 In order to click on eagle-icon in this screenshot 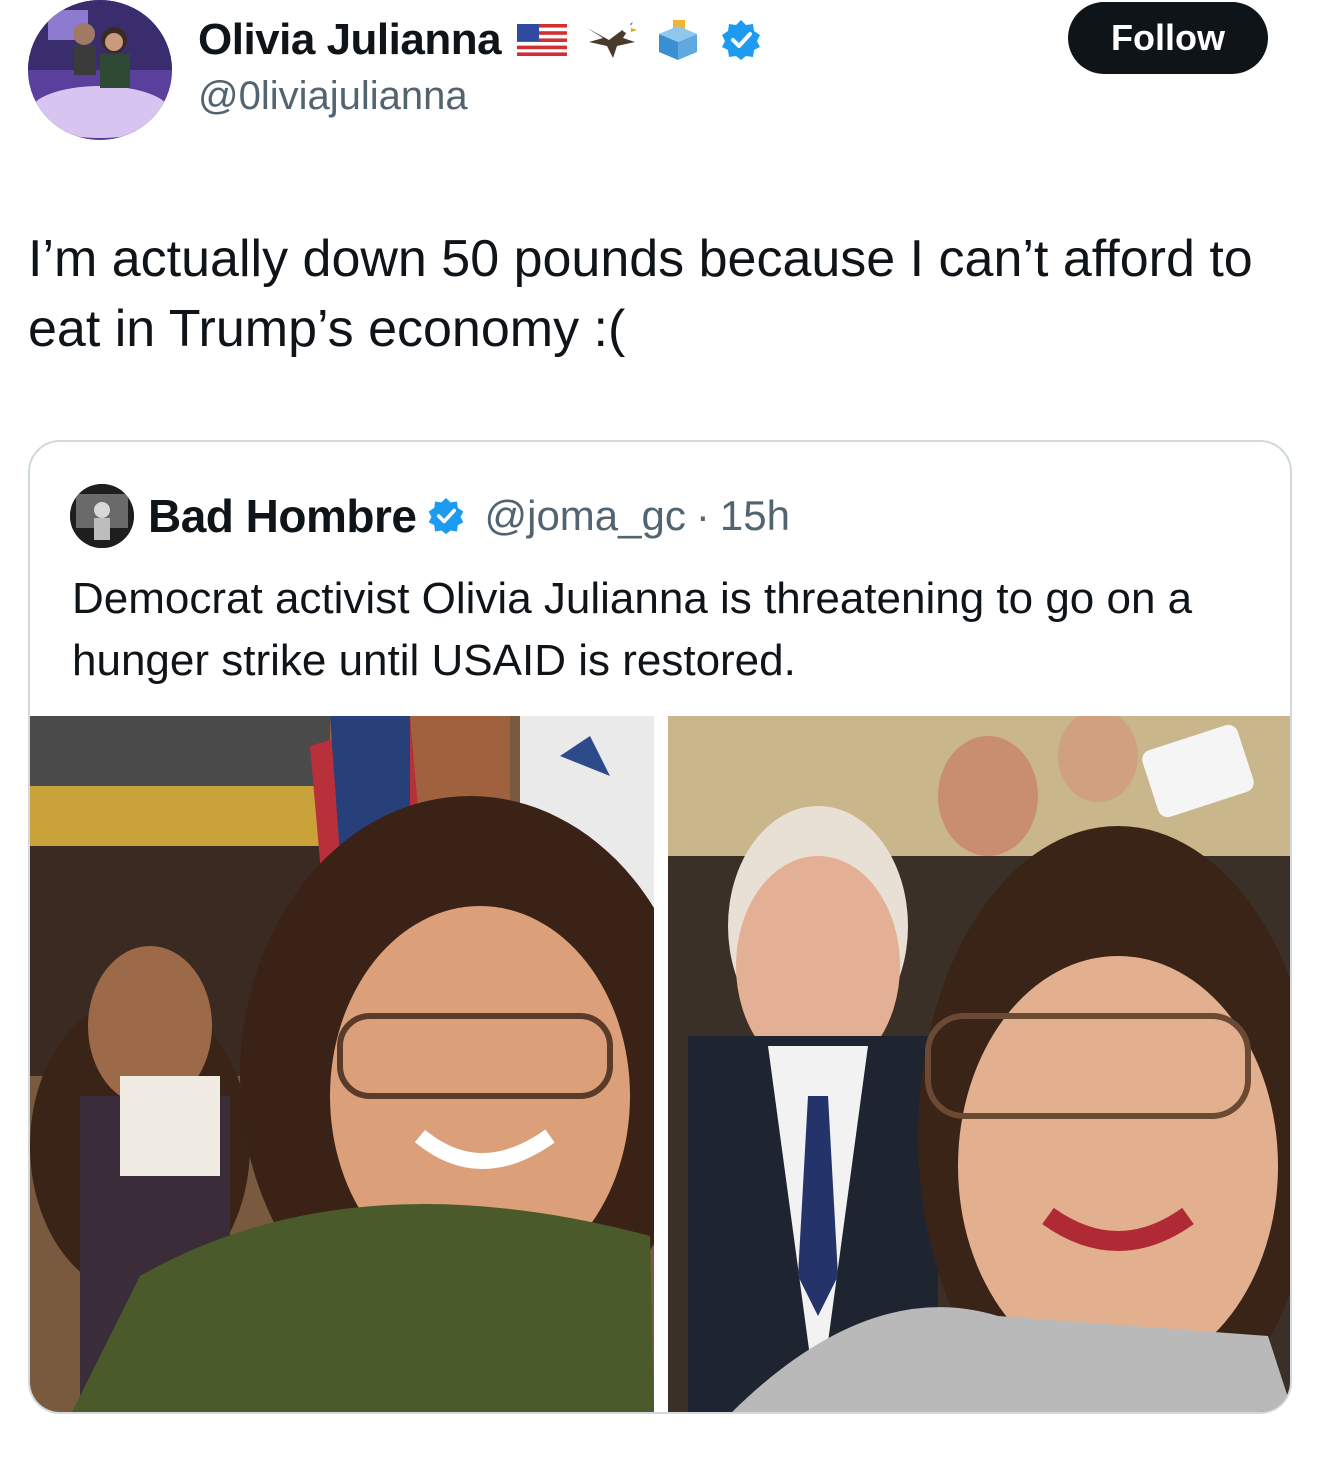, I will do `click(610, 40)`.